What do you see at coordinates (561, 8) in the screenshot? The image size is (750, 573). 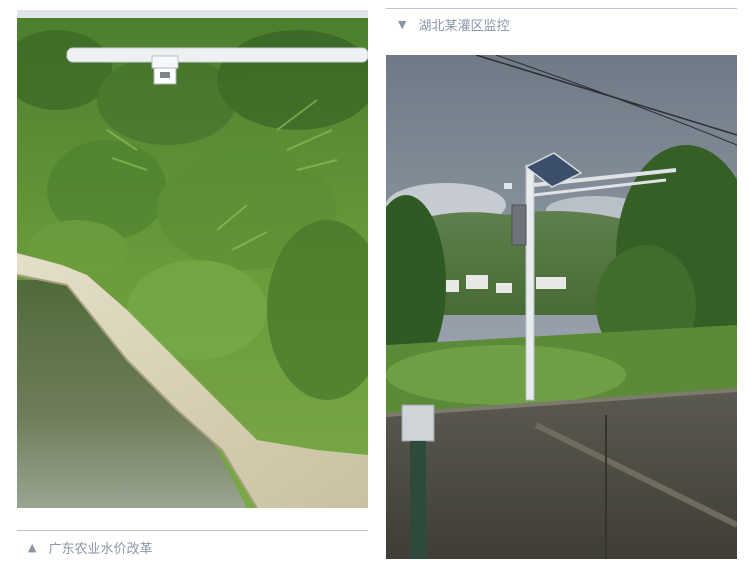 I see `right-caption-divider` at bounding box center [561, 8].